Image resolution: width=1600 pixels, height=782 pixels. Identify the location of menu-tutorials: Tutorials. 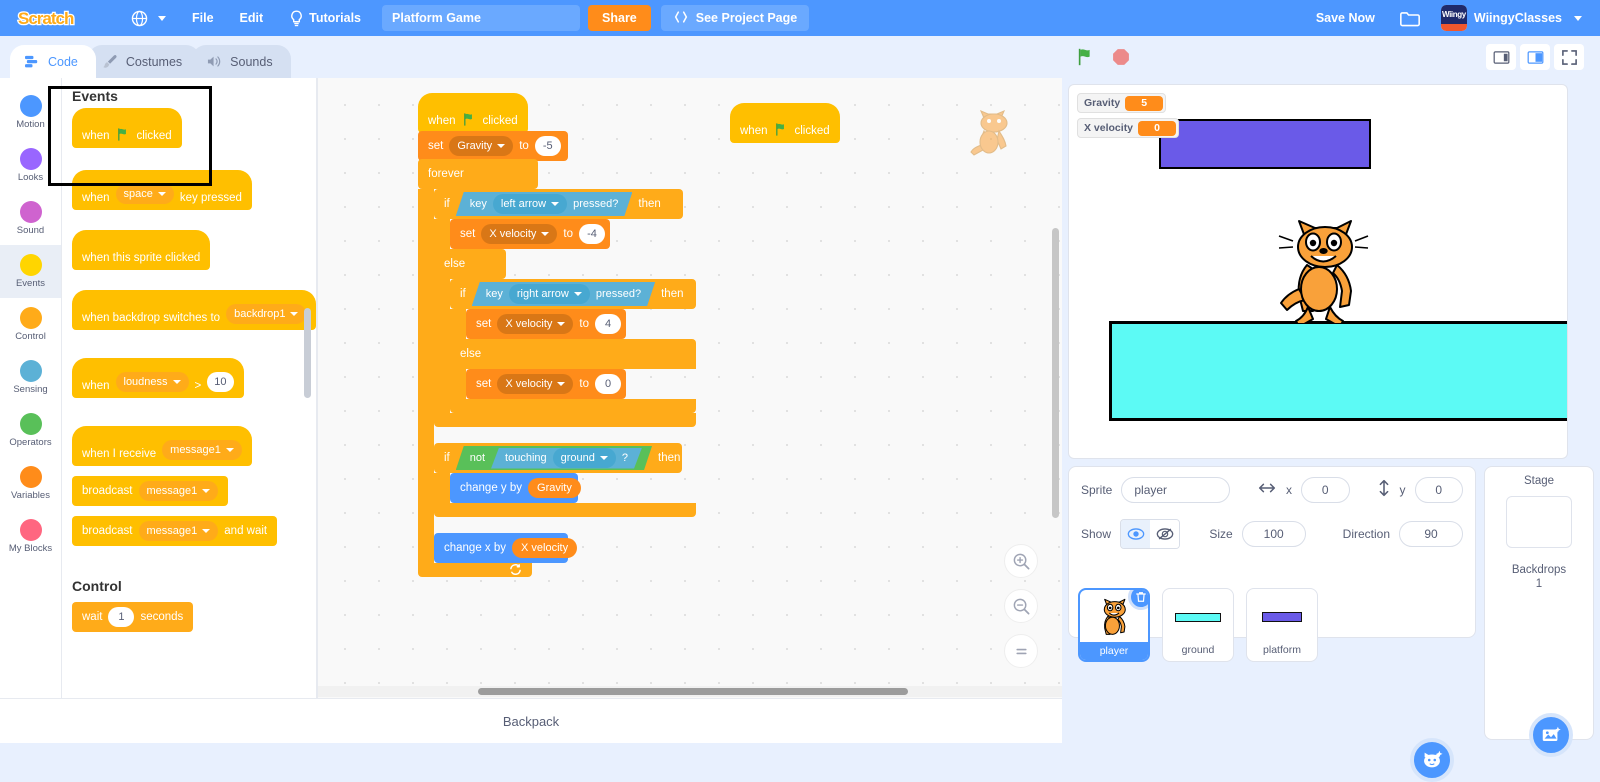
(325, 18).